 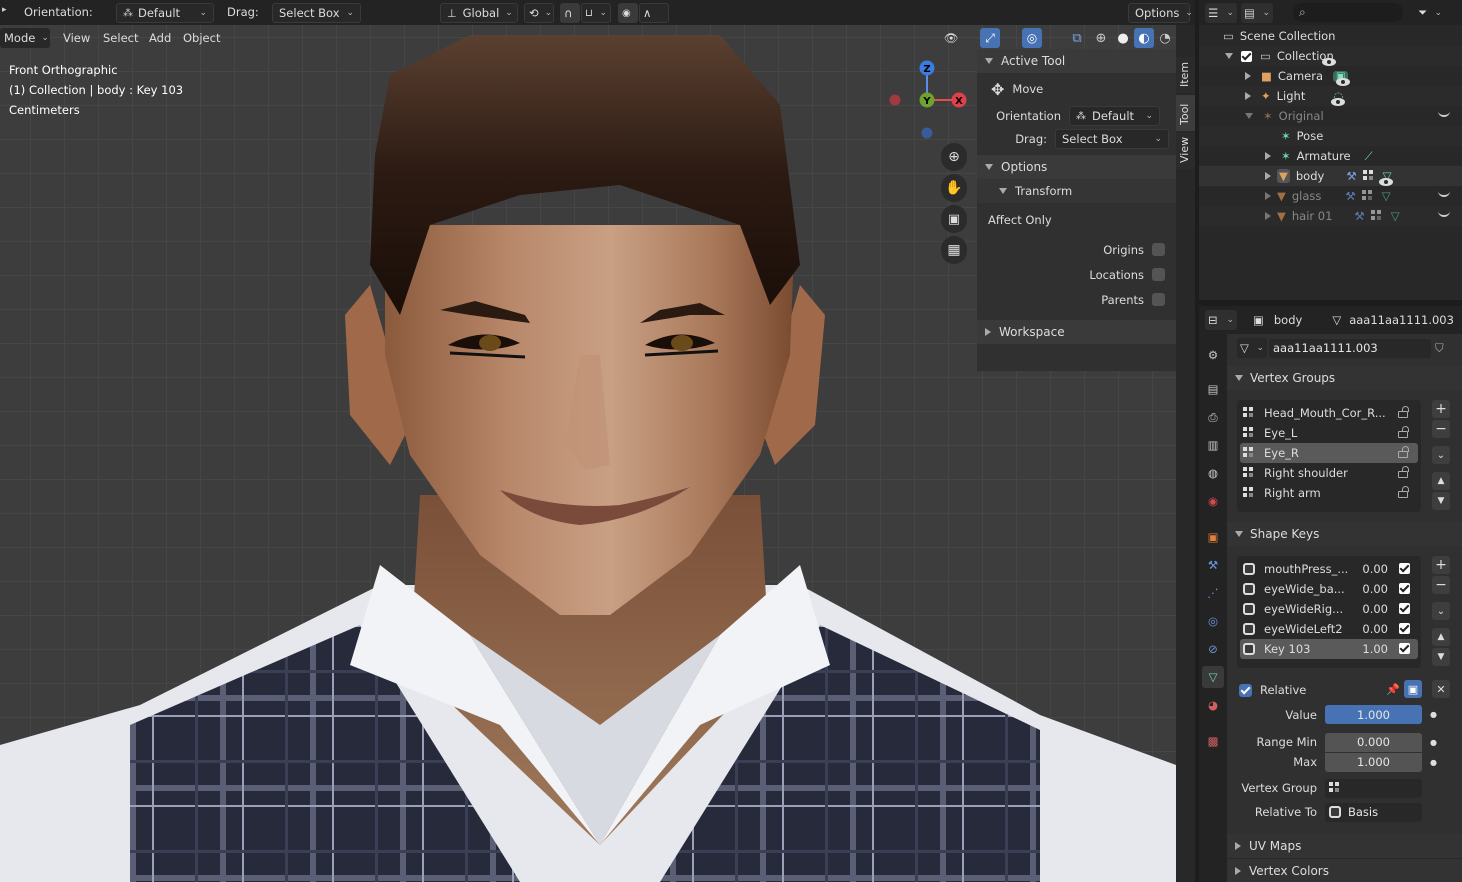 I want to click on tab-tool: Tool, so click(x=1185, y=113).